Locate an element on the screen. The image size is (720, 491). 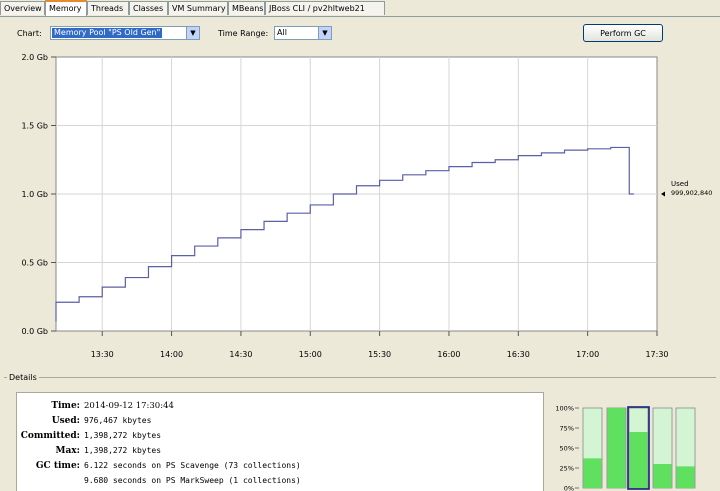
current-value-number: 999,902,840 is located at coordinates (691, 193).